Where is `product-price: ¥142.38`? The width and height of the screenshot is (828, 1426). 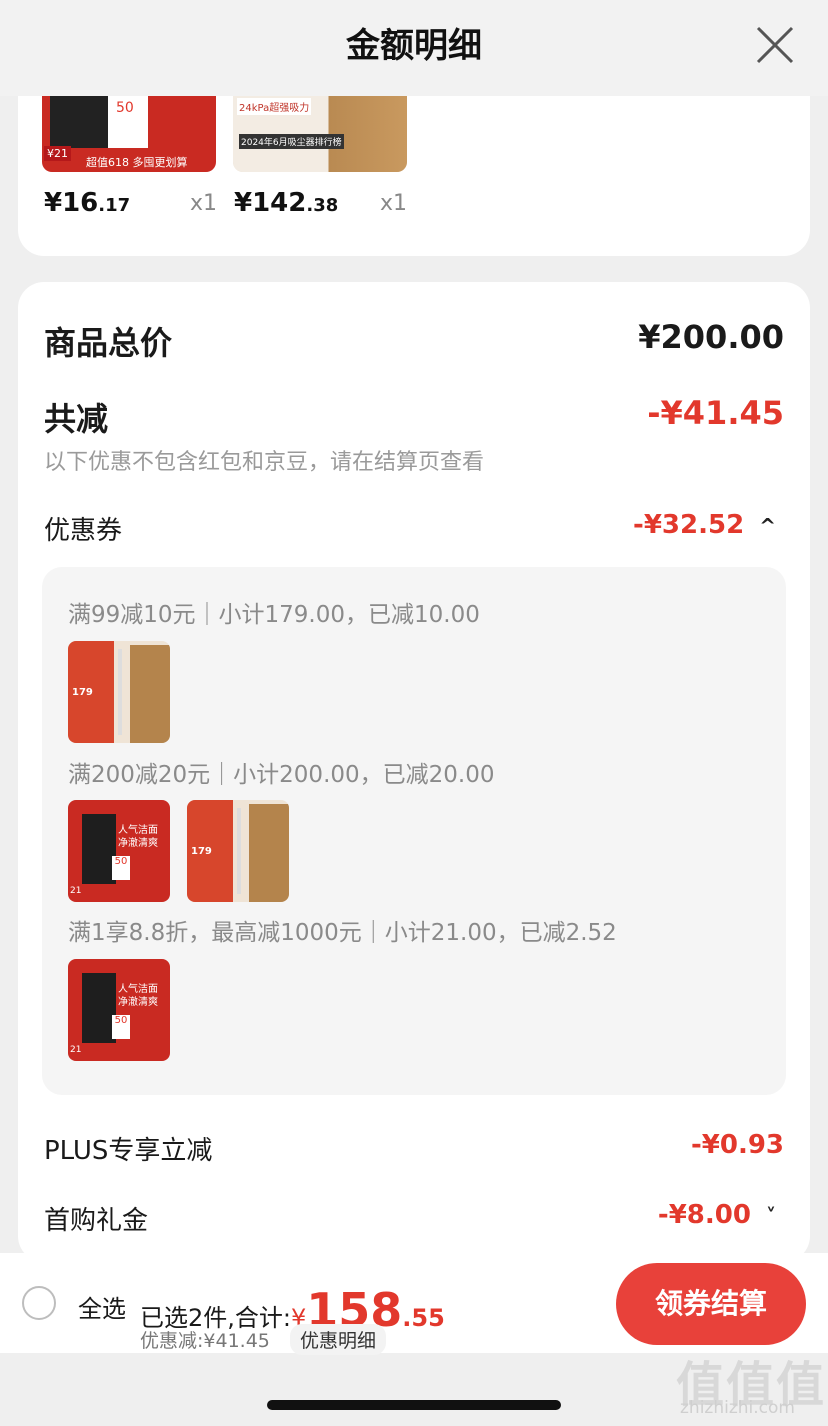
product-price: ¥142.38 is located at coordinates (286, 203).